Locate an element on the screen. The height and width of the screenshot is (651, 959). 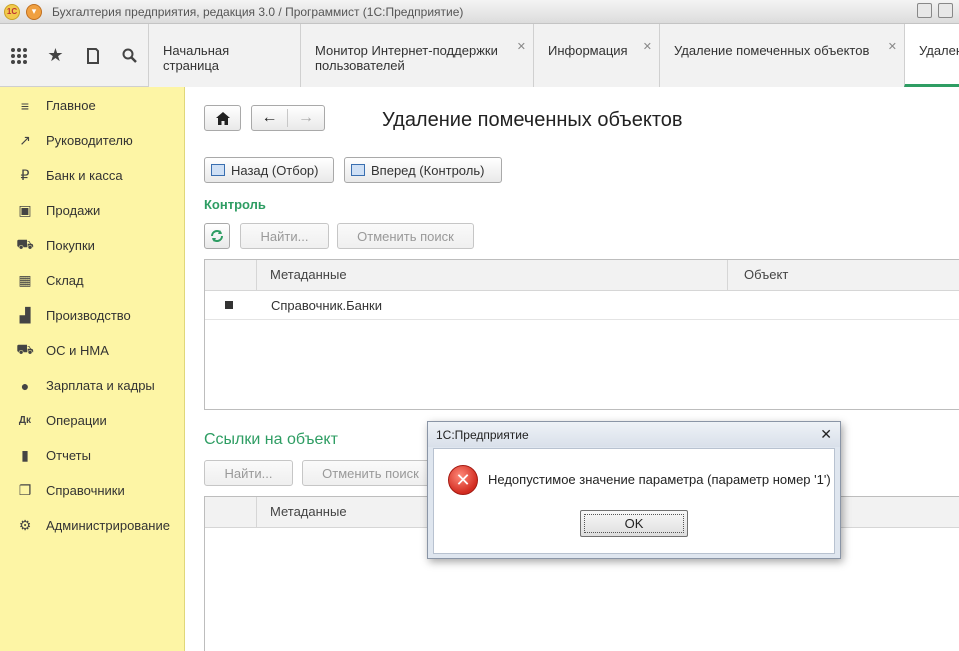
sidebar-item-label: Администрирование is located at coordinates (108, 525).